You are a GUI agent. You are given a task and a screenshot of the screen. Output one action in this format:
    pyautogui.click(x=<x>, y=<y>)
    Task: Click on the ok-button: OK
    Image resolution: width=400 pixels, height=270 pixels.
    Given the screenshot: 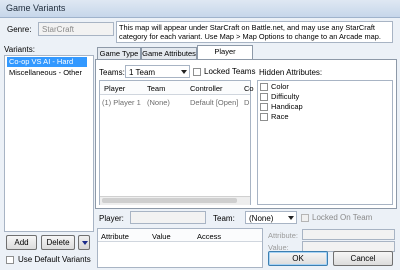 What is the action you would take?
    pyautogui.click(x=298, y=258)
    